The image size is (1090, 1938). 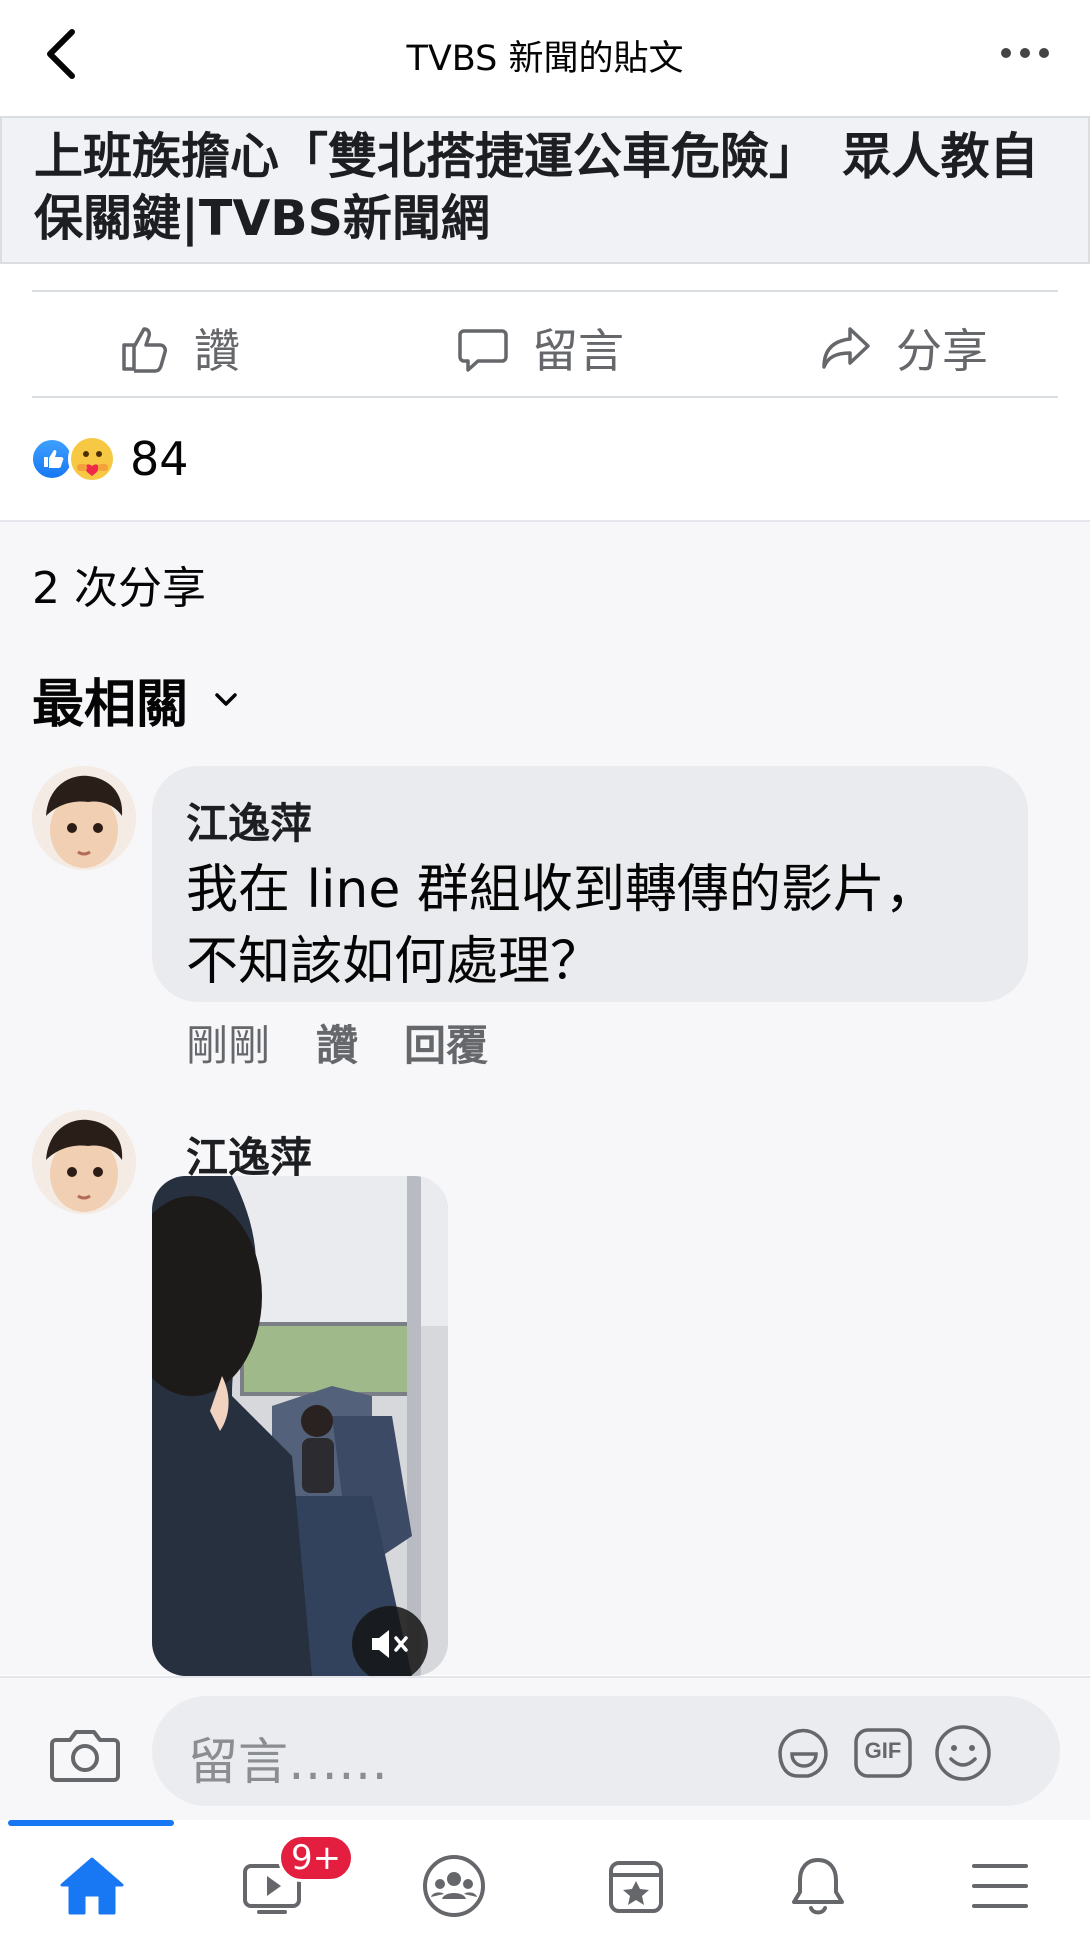 I want to click on share-button: 分享, so click(x=904, y=348).